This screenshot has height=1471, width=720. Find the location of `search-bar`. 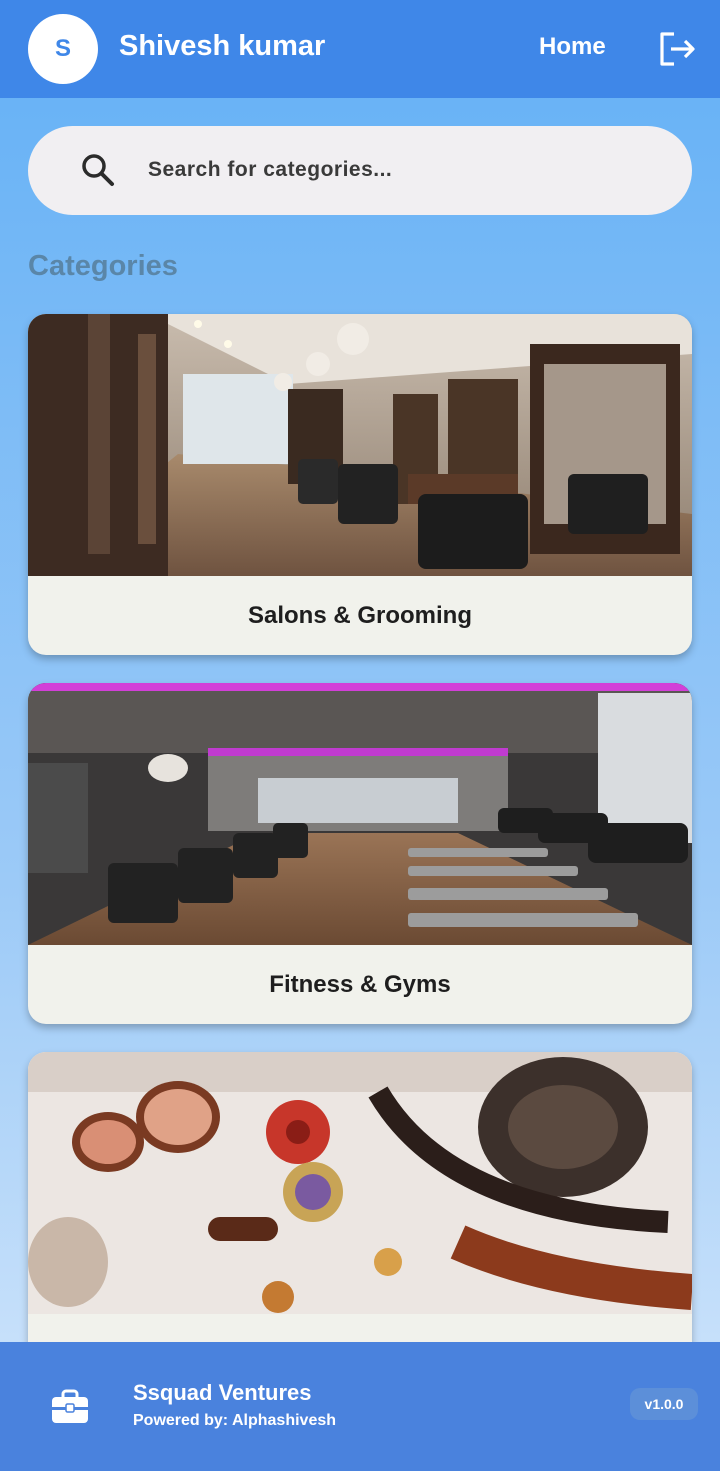

search-bar is located at coordinates (360, 170).